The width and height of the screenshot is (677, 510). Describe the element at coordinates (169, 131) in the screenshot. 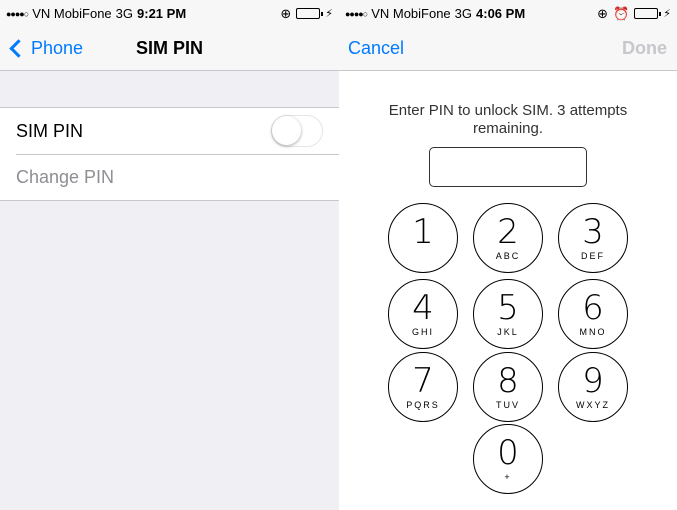

I see `sim-pin-row: SIM PIN` at that location.